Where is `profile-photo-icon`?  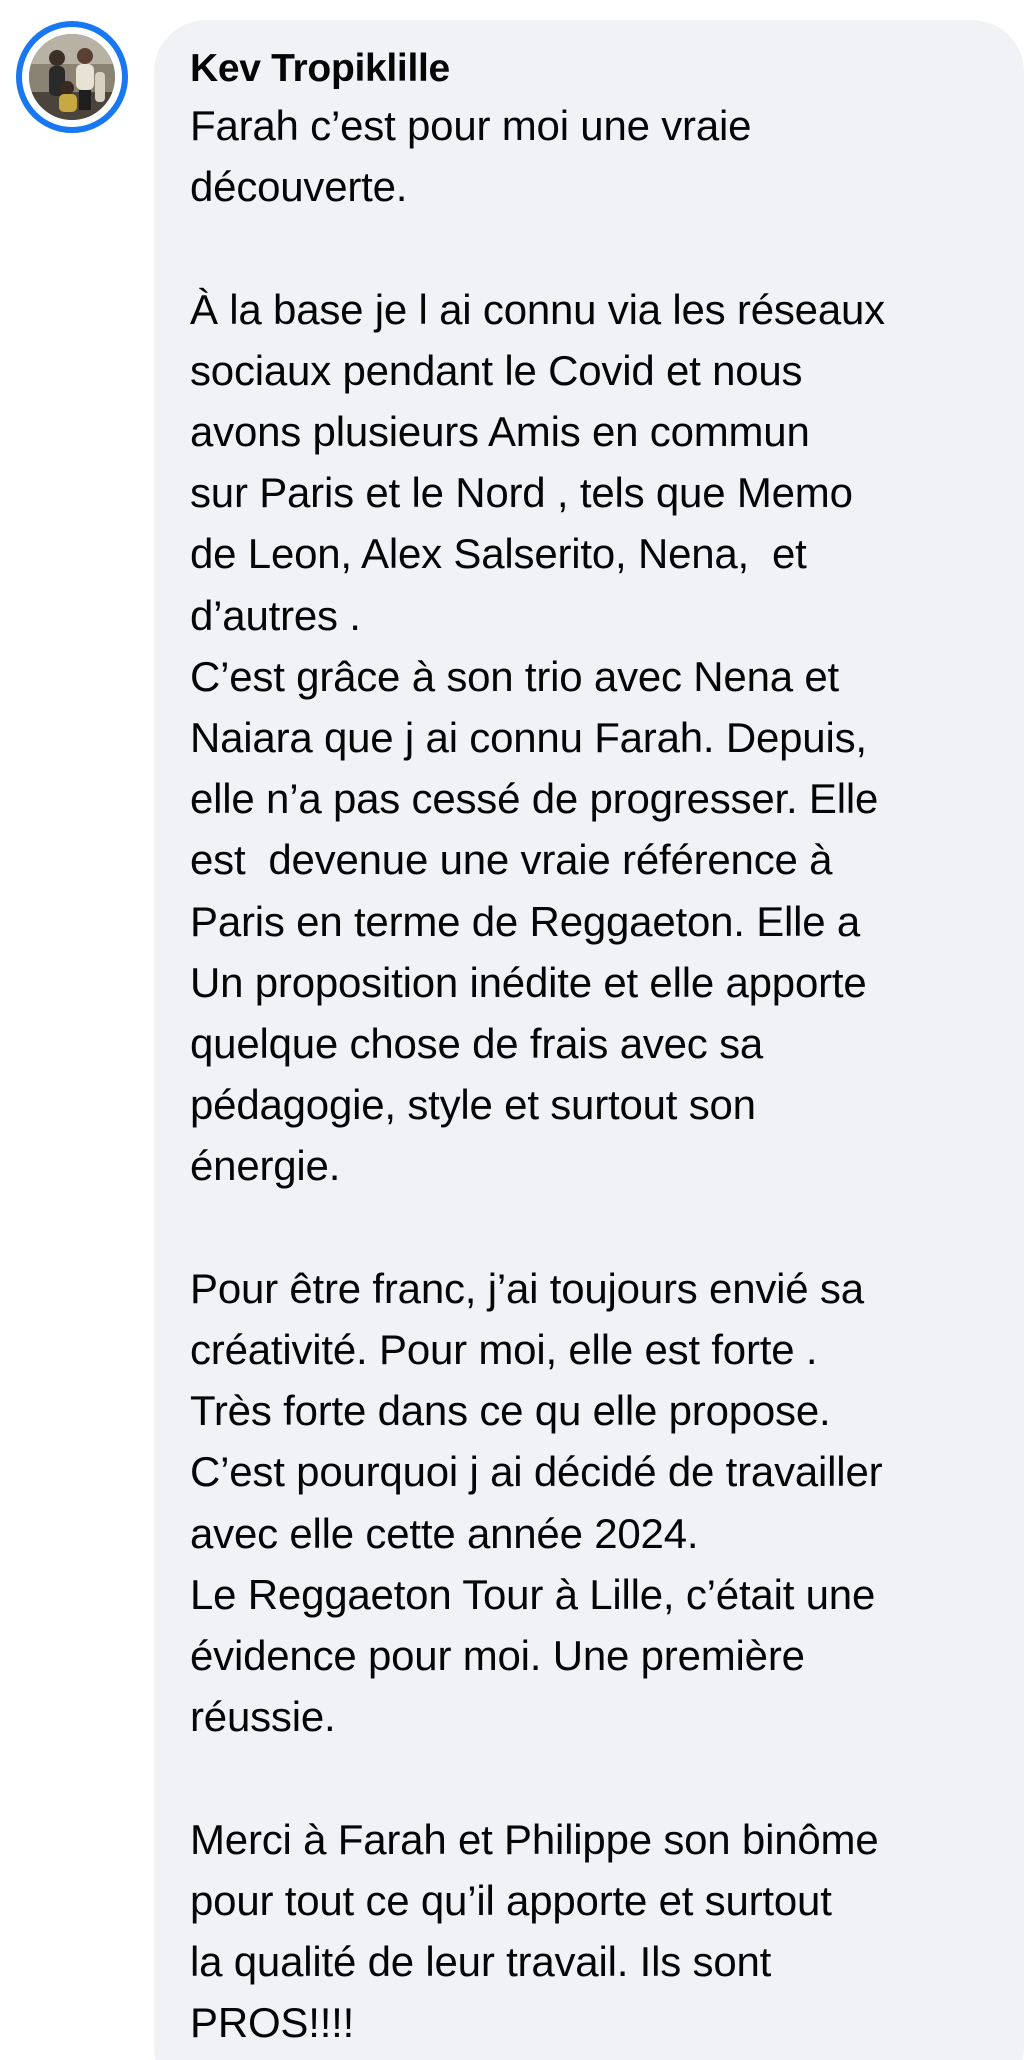 profile-photo-icon is located at coordinates (72, 77).